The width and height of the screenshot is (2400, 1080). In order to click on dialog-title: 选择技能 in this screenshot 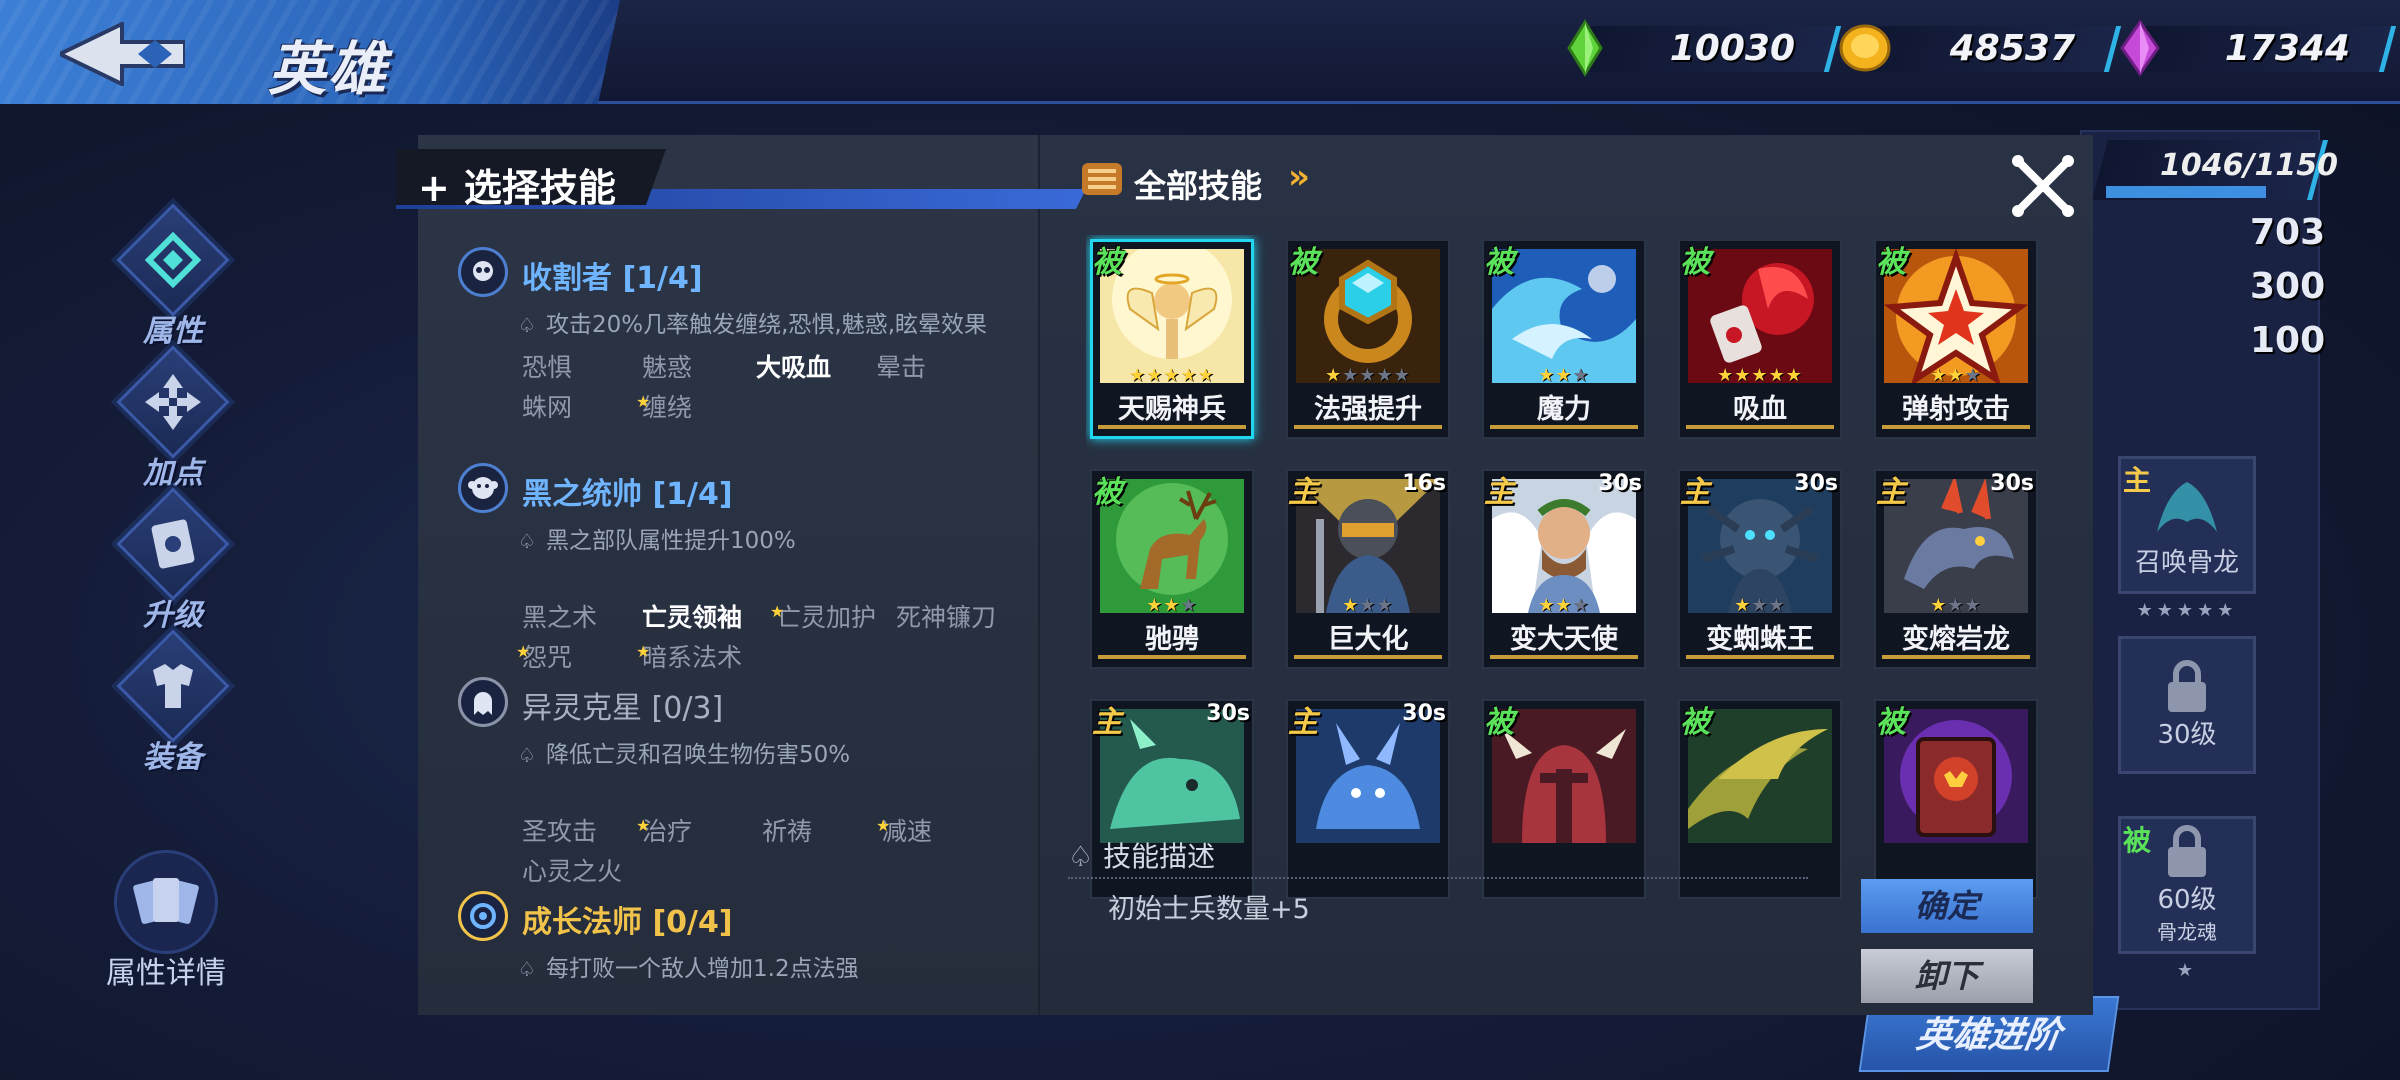, I will do `click(539, 188)`.